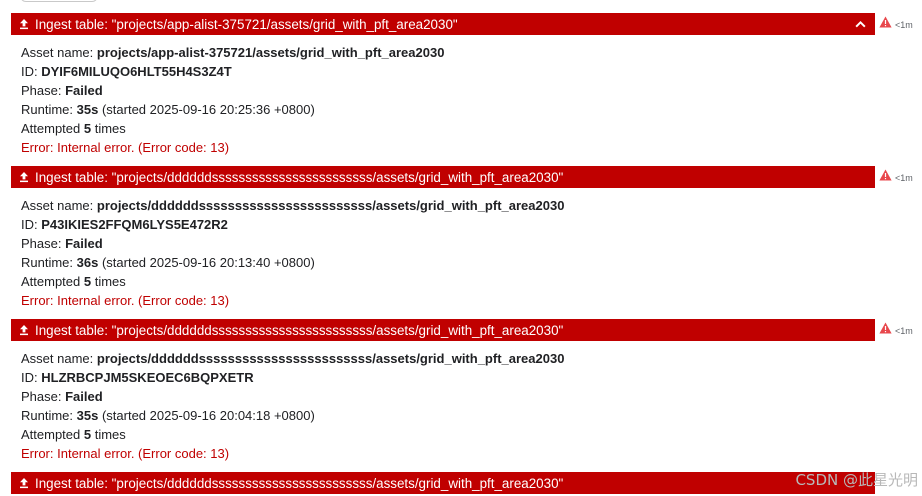  Describe the element at coordinates (860, 24) in the screenshot. I see `chevron-up-icon` at that location.